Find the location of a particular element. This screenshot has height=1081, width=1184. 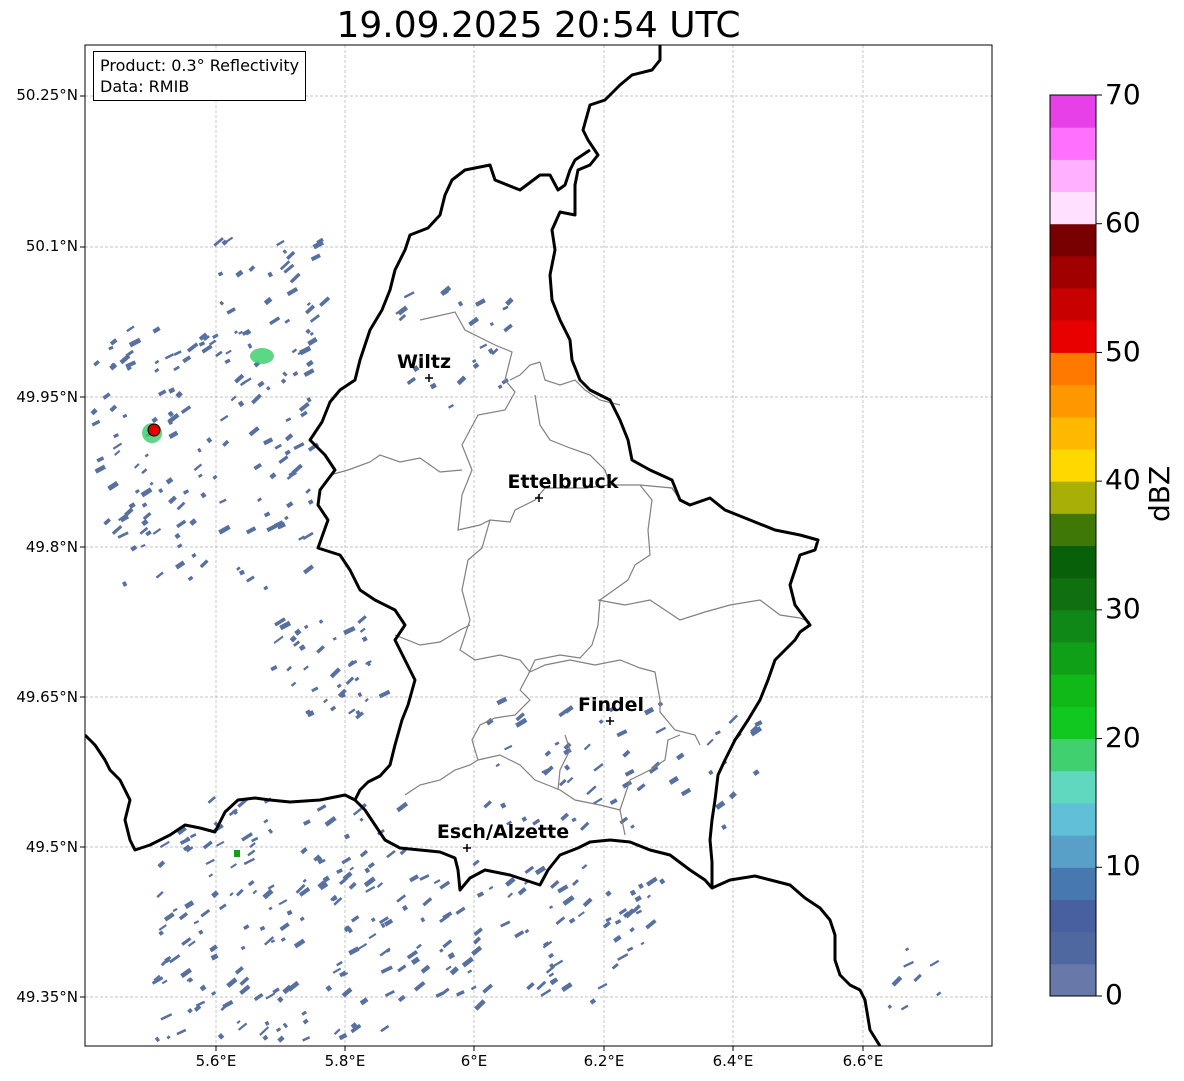

city-label-ettelbruck: Ettelbruck is located at coordinates (563, 482).